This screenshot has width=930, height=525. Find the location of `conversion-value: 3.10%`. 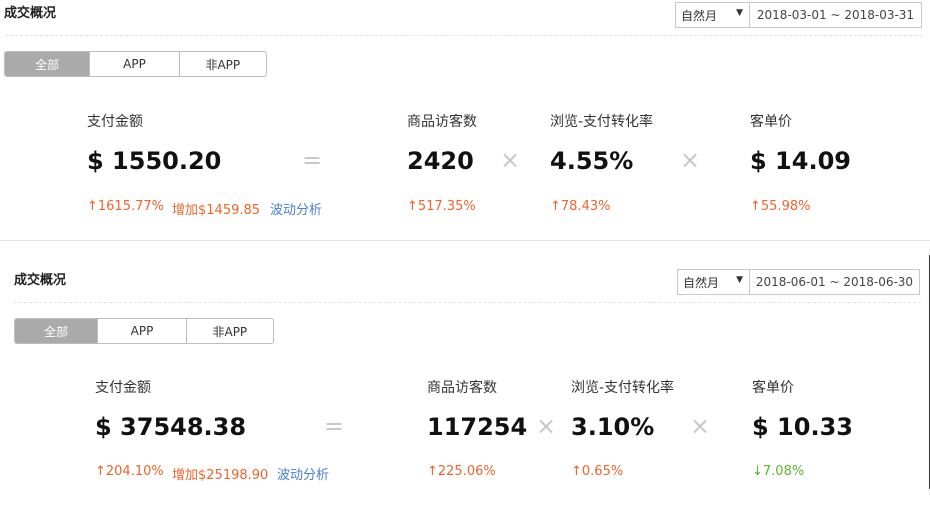

conversion-value: 3.10% is located at coordinates (613, 427).